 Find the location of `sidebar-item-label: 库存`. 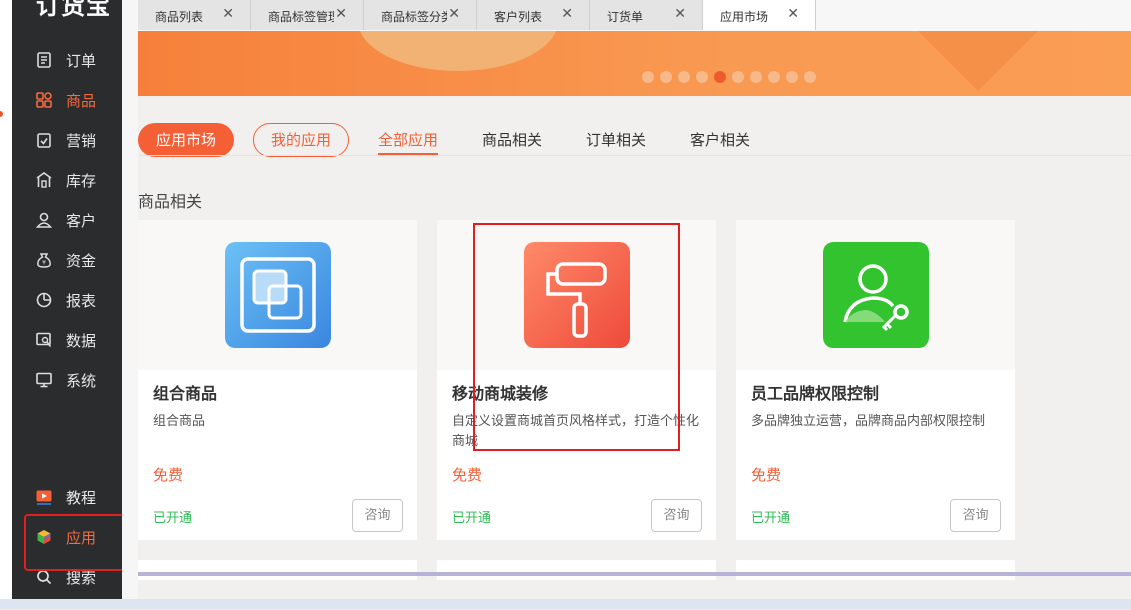

sidebar-item-label: 库存 is located at coordinates (81, 181).